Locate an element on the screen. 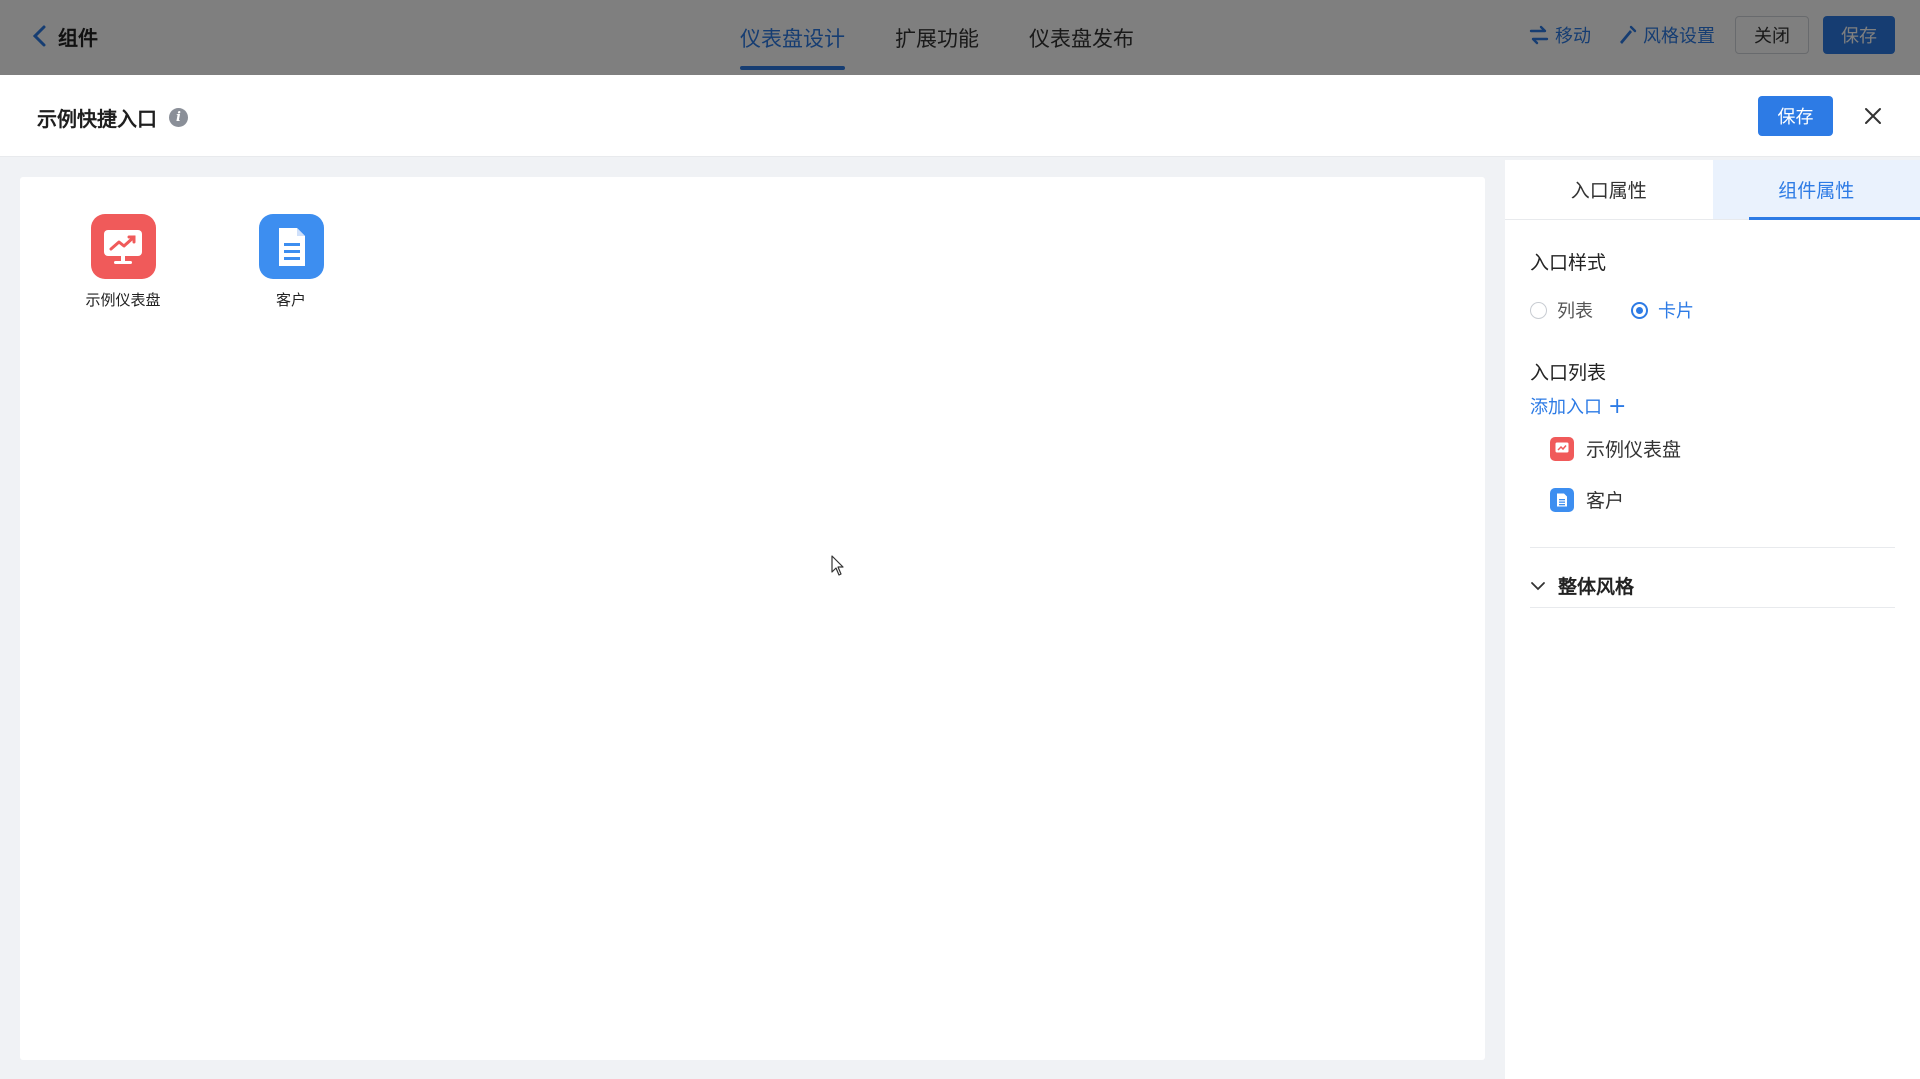 The height and width of the screenshot is (1079, 1920). radio-label: 卡片 is located at coordinates (1676, 311).